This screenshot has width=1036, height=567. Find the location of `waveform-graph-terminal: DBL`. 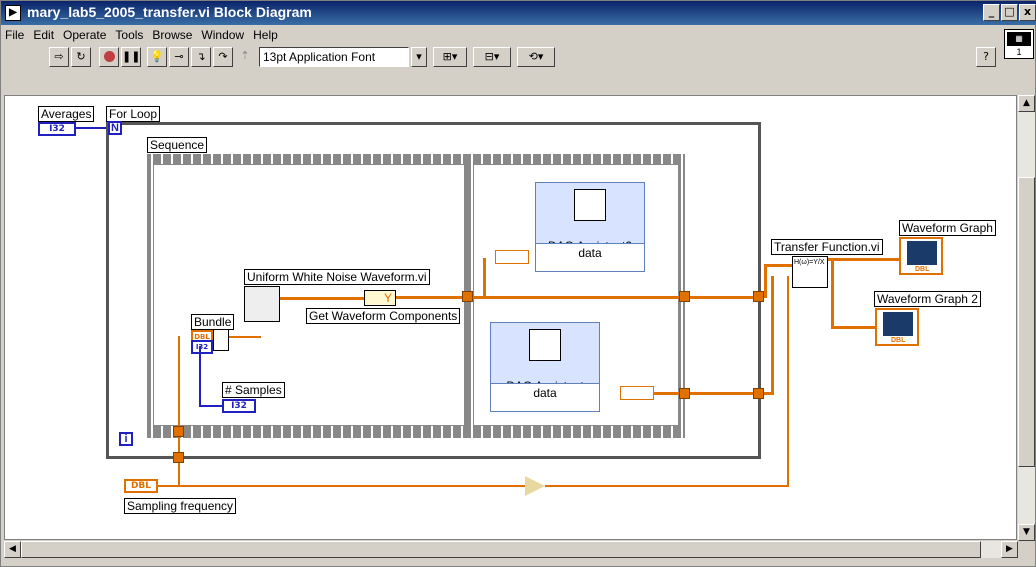

waveform-graph-terminal: DBL is located at coordinates (921, 256).